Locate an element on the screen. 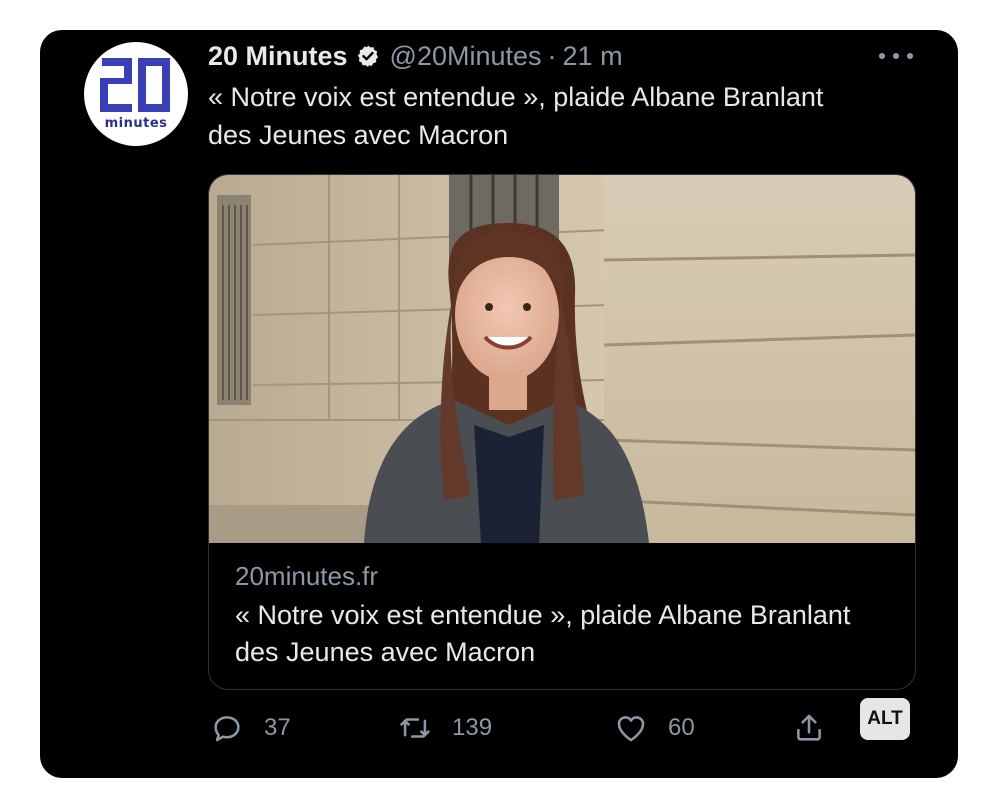 The width and height of the screenshot is (1000, 804). retweet-count: 139 is located at coordinates (472, 727).